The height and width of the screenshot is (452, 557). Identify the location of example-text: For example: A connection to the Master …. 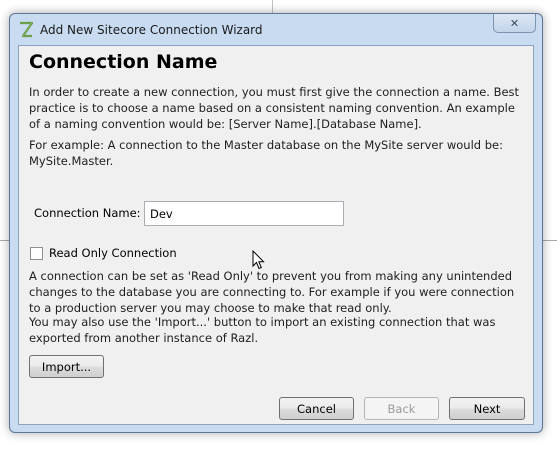
(266, 153).